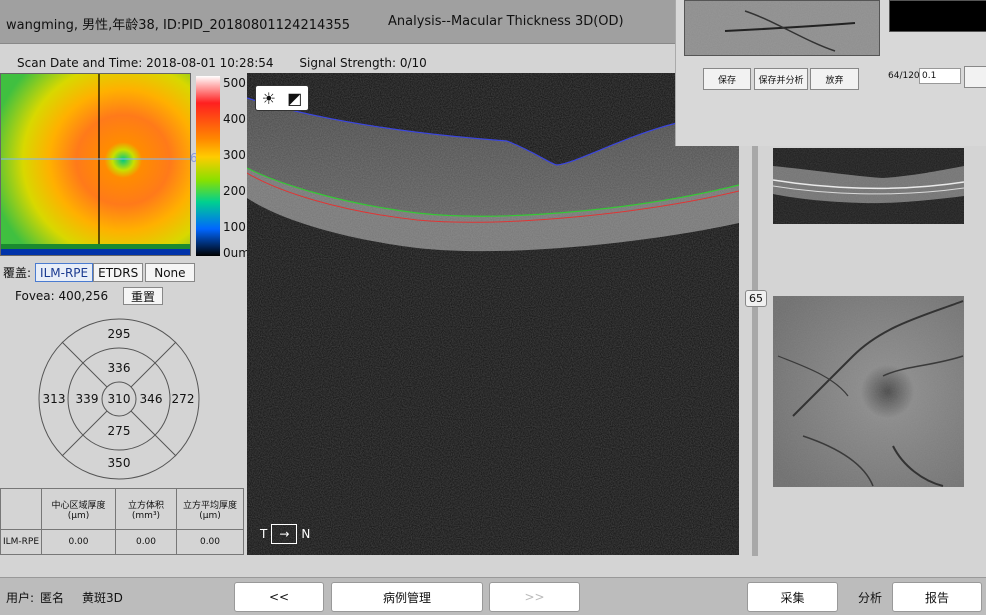 This screenshot has width=986, height=615. I want to click on etdrs-grid: 295 336 313 339 310 346 272 275 350, so click(119, 399).